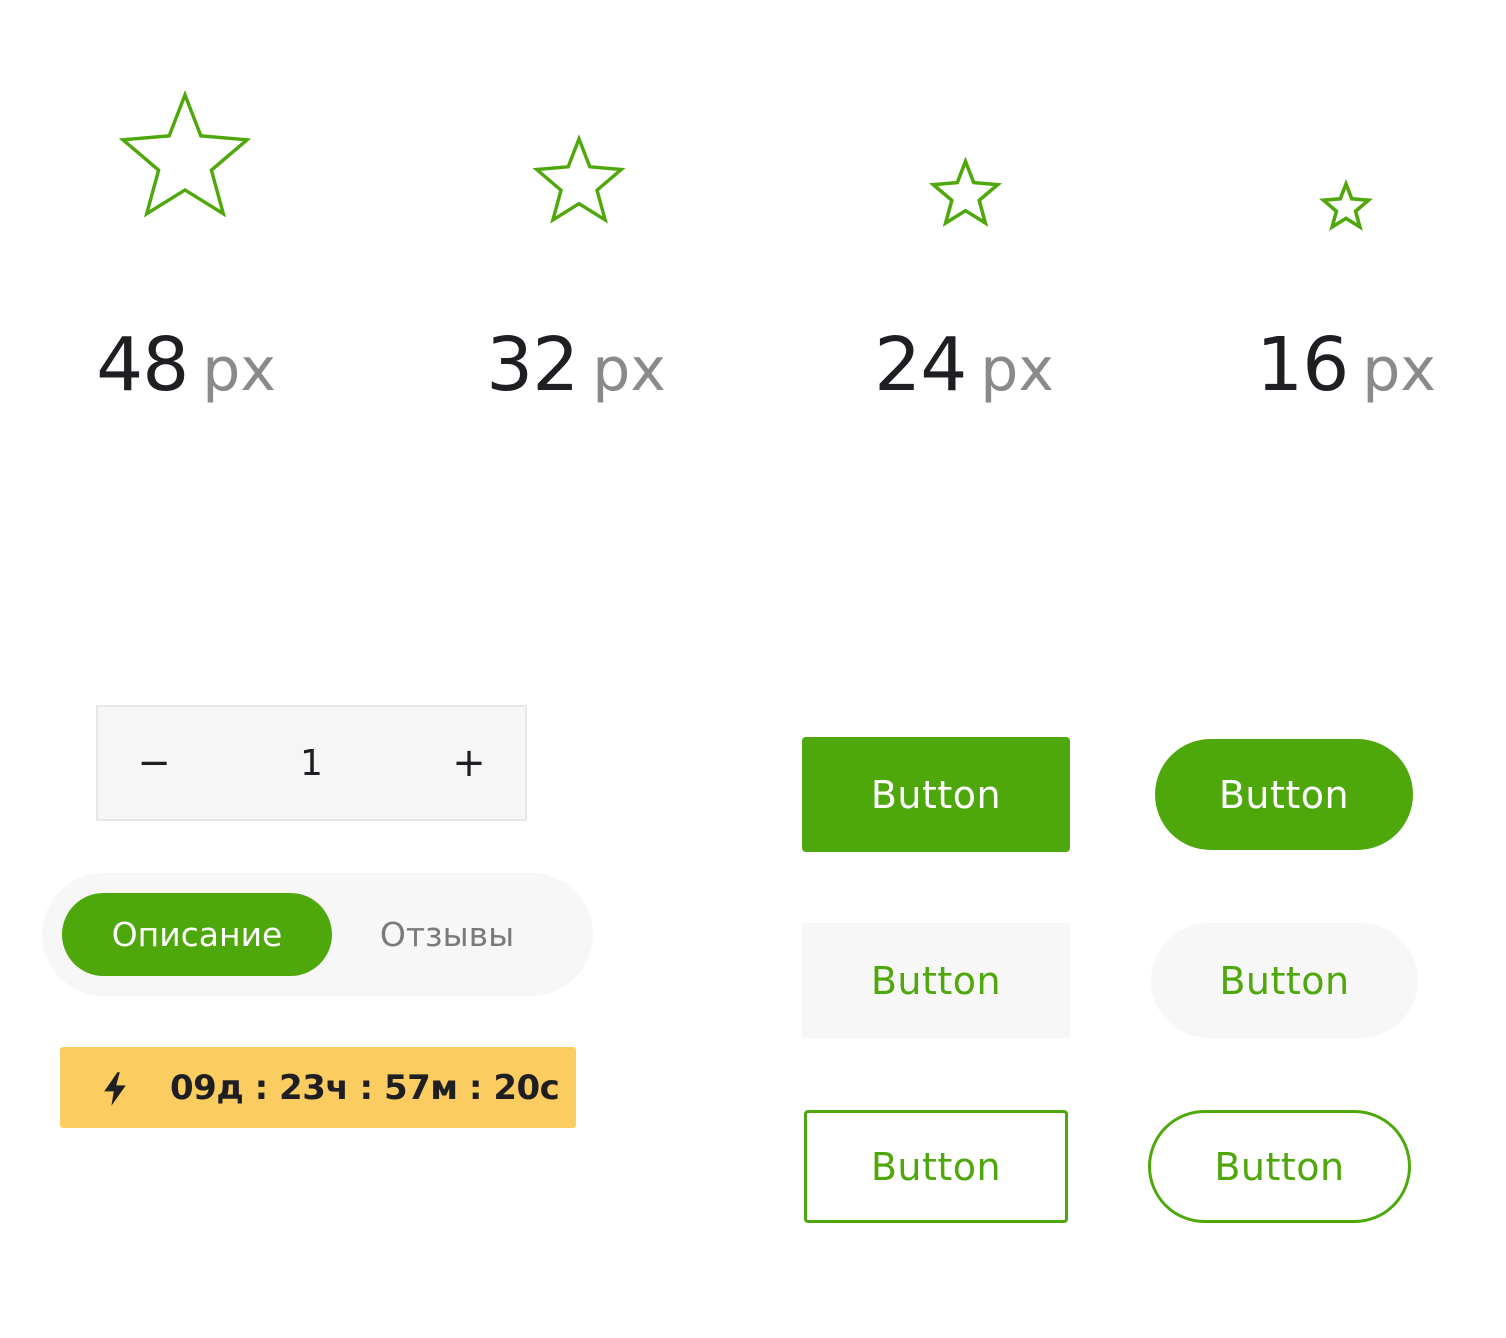  What do you see at coordinates (469, 763) in the screenshot?
I see `increment-button: +` at bounding box center [469, 763].